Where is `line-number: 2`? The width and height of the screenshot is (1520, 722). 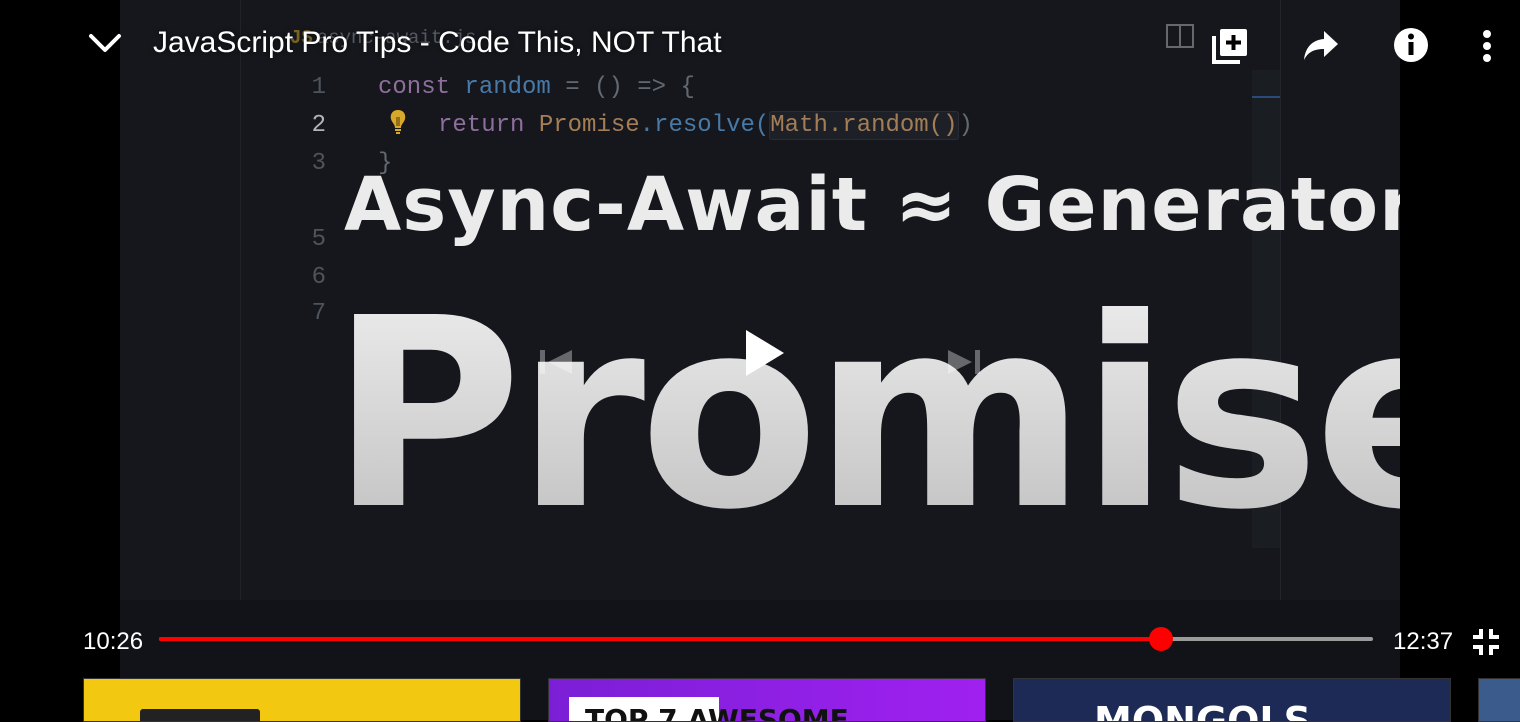
line-number: 2 is located at coordinates (318, 125).